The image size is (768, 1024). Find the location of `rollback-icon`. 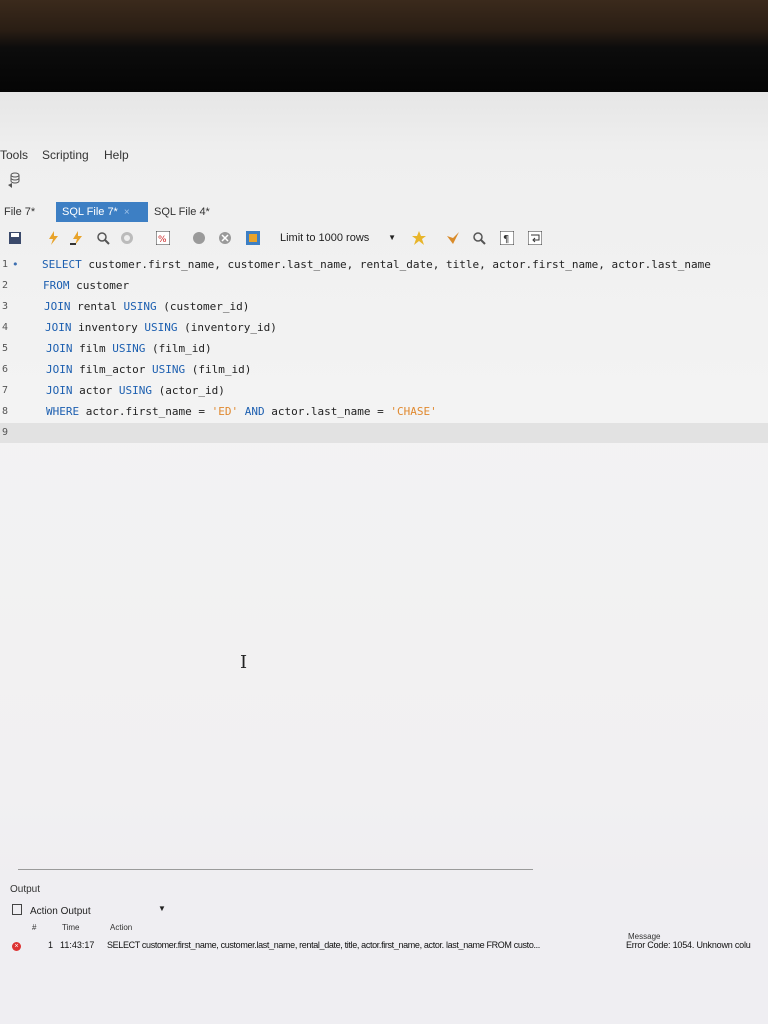

rollback-icon is located at coordinates (225, 238).